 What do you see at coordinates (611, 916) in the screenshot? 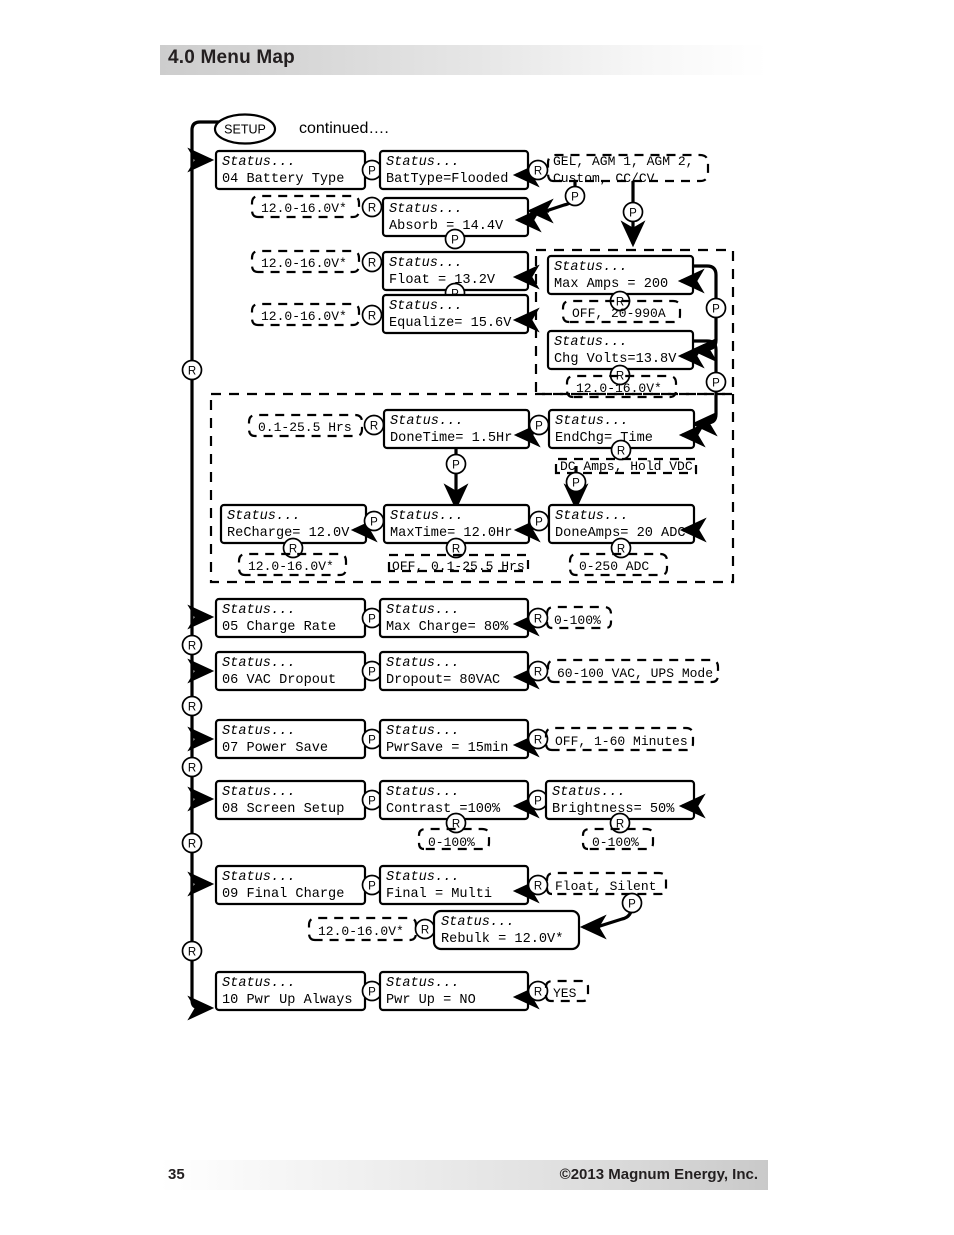
I see `press-badge-09-to-rebulk: P` at bounding box center [611, 916].